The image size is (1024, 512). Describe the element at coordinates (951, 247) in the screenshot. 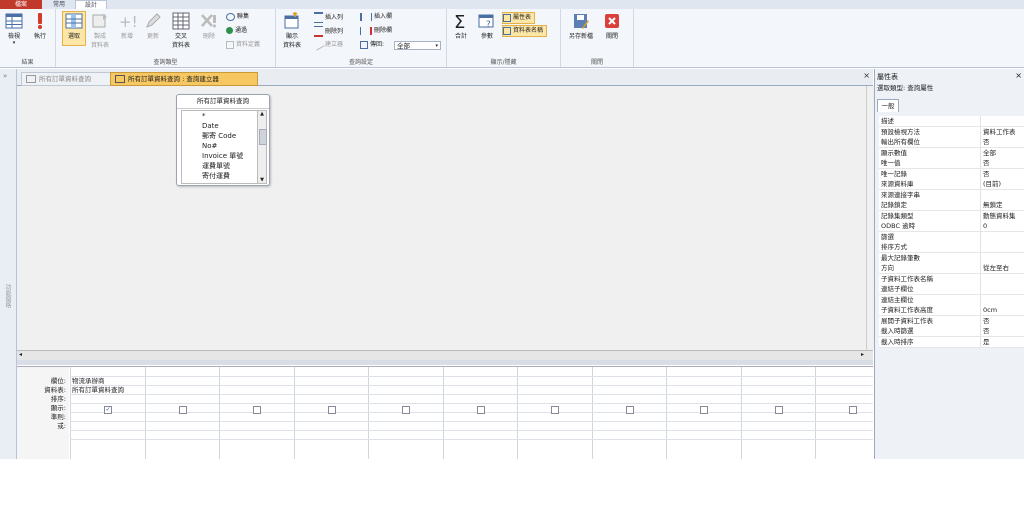

I see `property-row: 排序方式` at that location.